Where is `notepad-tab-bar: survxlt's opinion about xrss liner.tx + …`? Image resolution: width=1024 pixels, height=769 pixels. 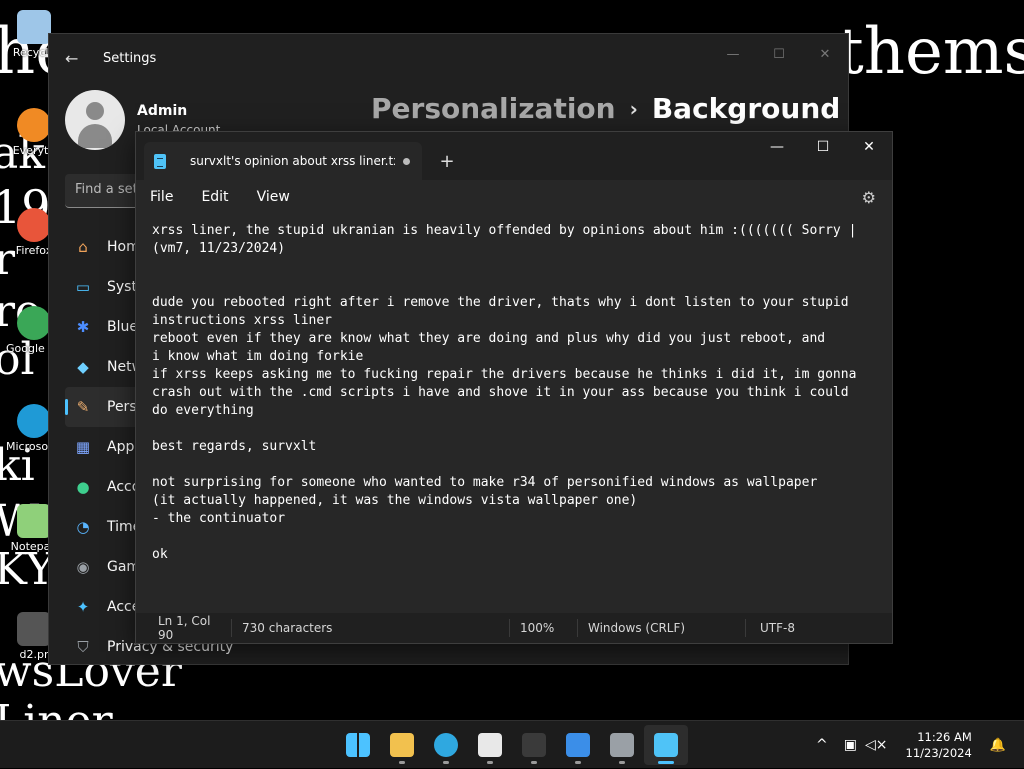 notepad-tab-bar: survxlt's opinion about xrss liner.tx + … is located at coordinates (514, 156).